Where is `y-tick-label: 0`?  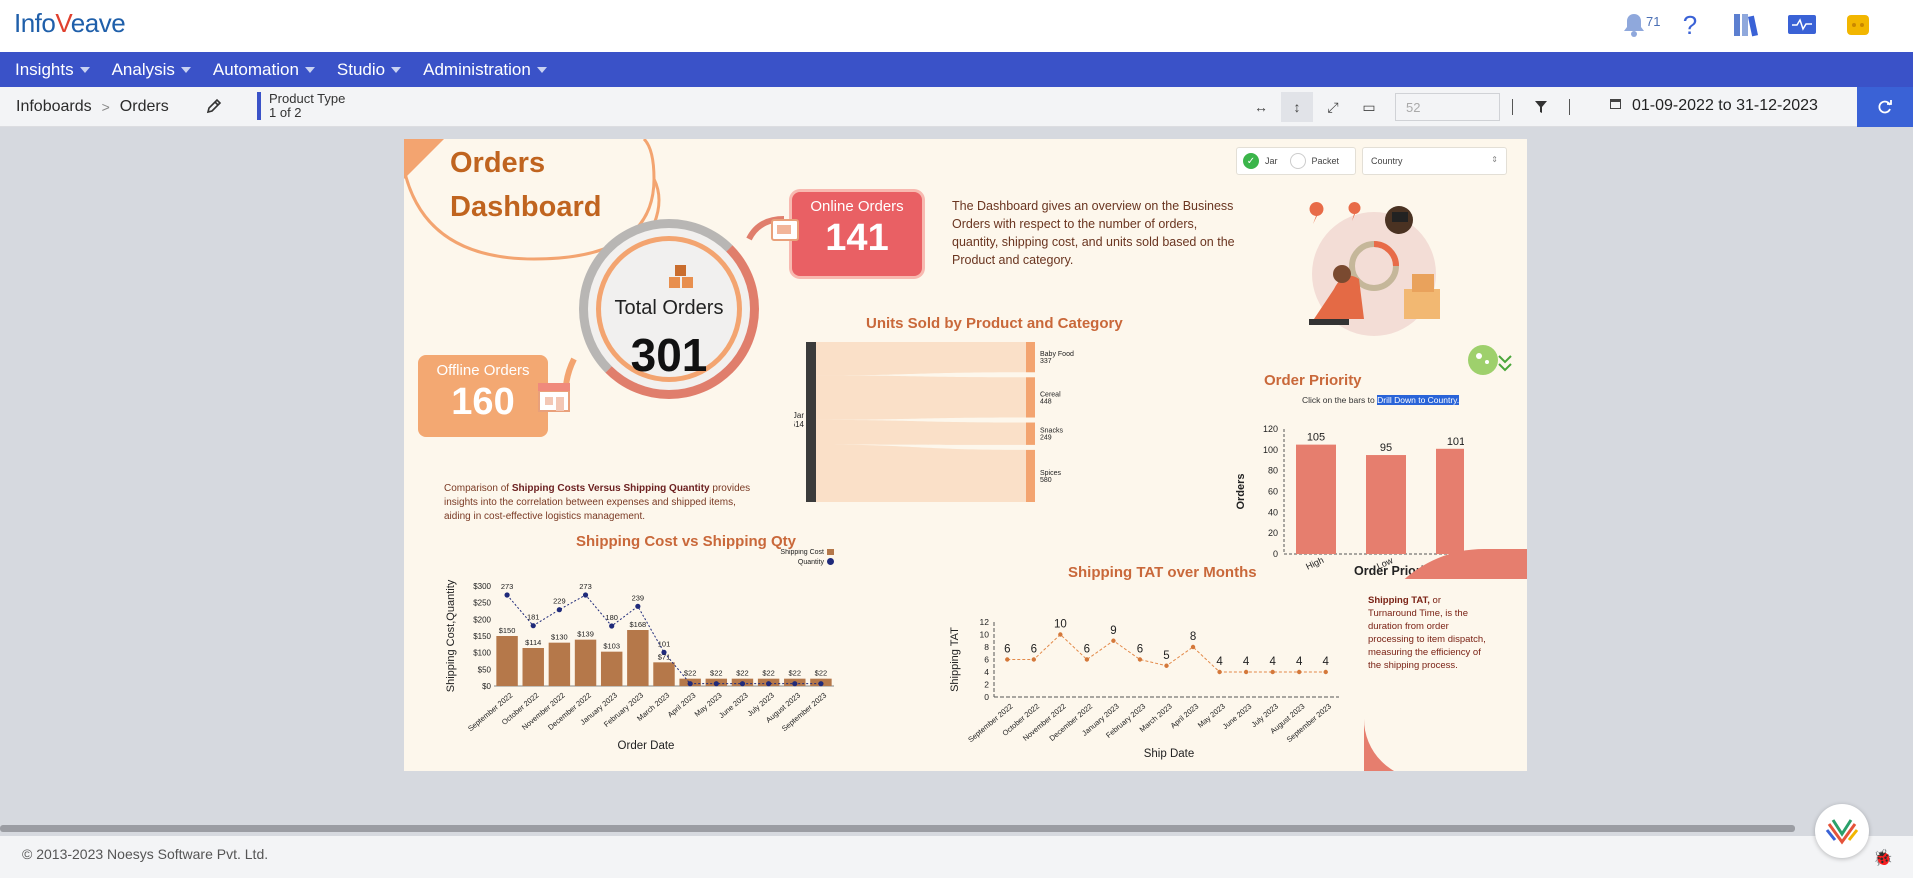
y-tick-label: 0 is located at coordinates (1275, 554).